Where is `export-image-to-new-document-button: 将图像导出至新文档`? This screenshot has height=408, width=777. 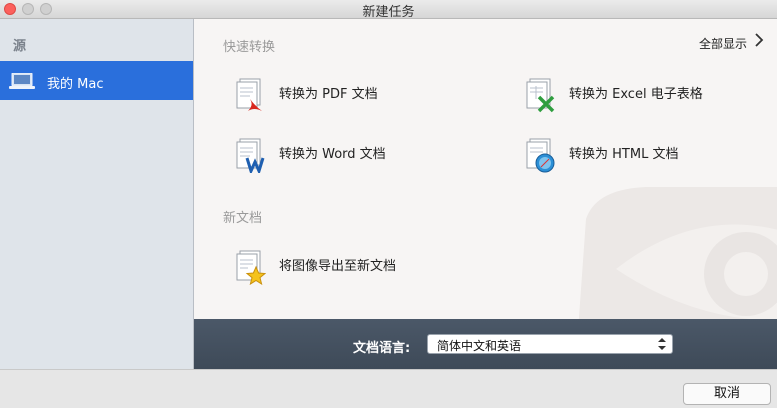 export-image-to-new-document-button: 将图像导出至新文档 is located at coordinates (366, 269).